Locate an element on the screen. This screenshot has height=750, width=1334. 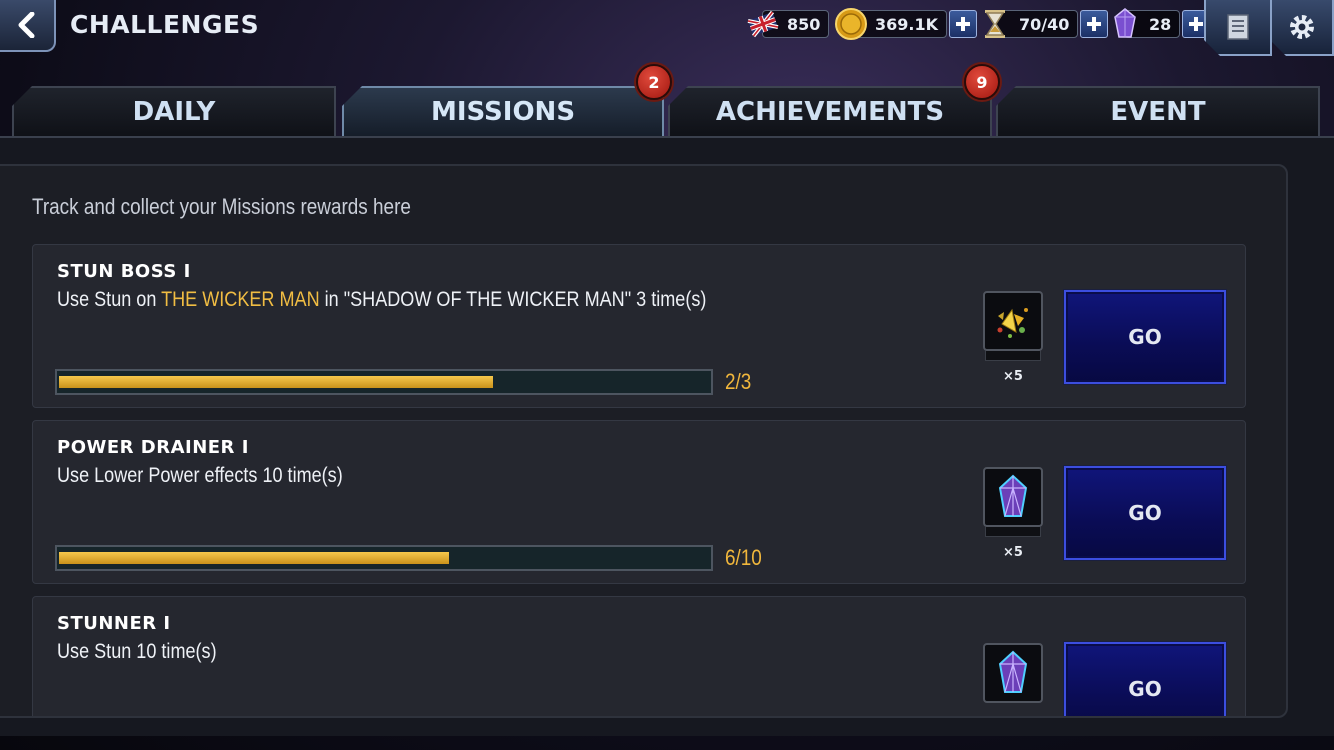
gear-icon is located at coordinates (1302, 27).